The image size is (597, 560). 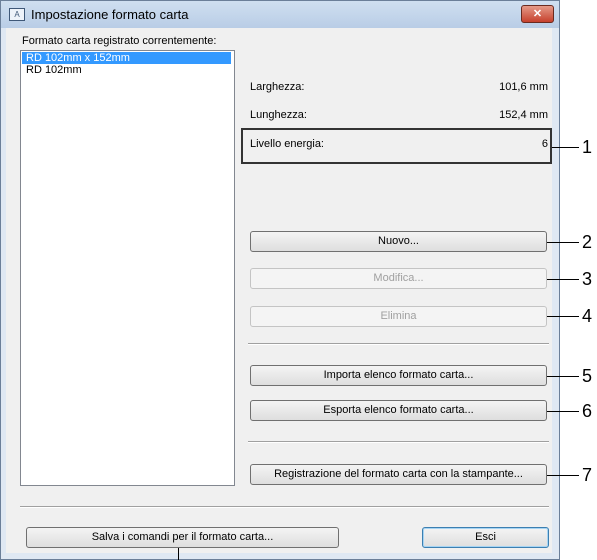 I want to click on delete-button: Elimina, so click(x=398, y=316).